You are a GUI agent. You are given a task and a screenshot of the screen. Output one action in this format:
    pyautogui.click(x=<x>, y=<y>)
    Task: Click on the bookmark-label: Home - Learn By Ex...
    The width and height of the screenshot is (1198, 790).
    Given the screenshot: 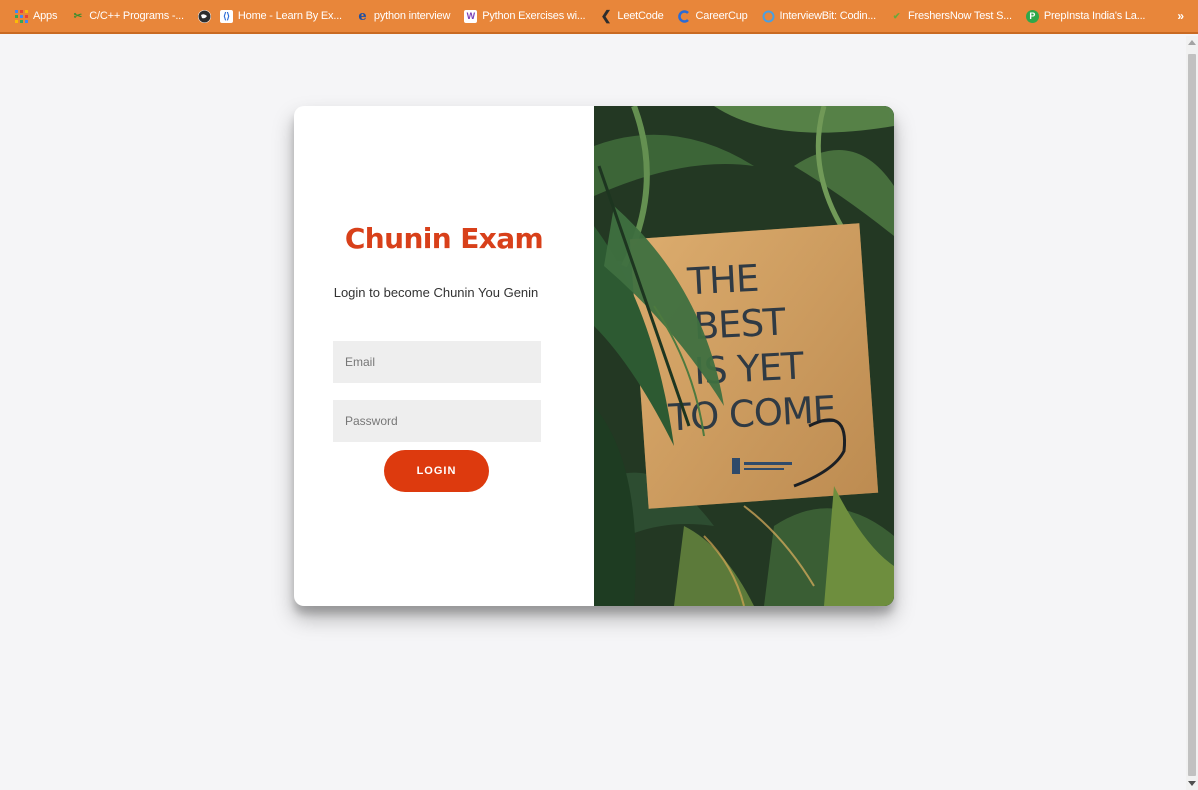 What is the action you would take?
    pyautogui.click(x=289, y=16)
    